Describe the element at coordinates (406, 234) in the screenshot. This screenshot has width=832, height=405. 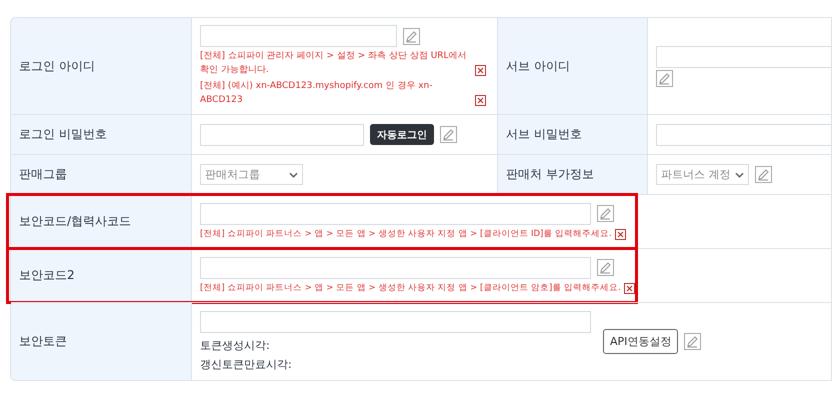
I see `hint-text: [전체] 쇼피파이 파트너스 > 앱 > 모든 앱 > 생성한 사용자 지정 앱 > [클라이언트 ID]를 입력해주세요.` at that location.